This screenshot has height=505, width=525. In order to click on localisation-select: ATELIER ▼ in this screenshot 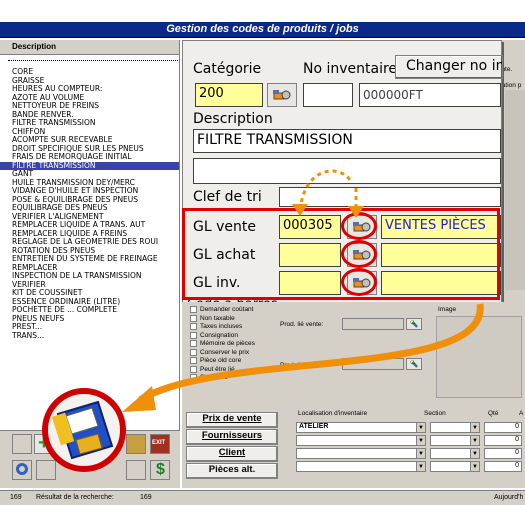, I will do `click(361, 427)`.